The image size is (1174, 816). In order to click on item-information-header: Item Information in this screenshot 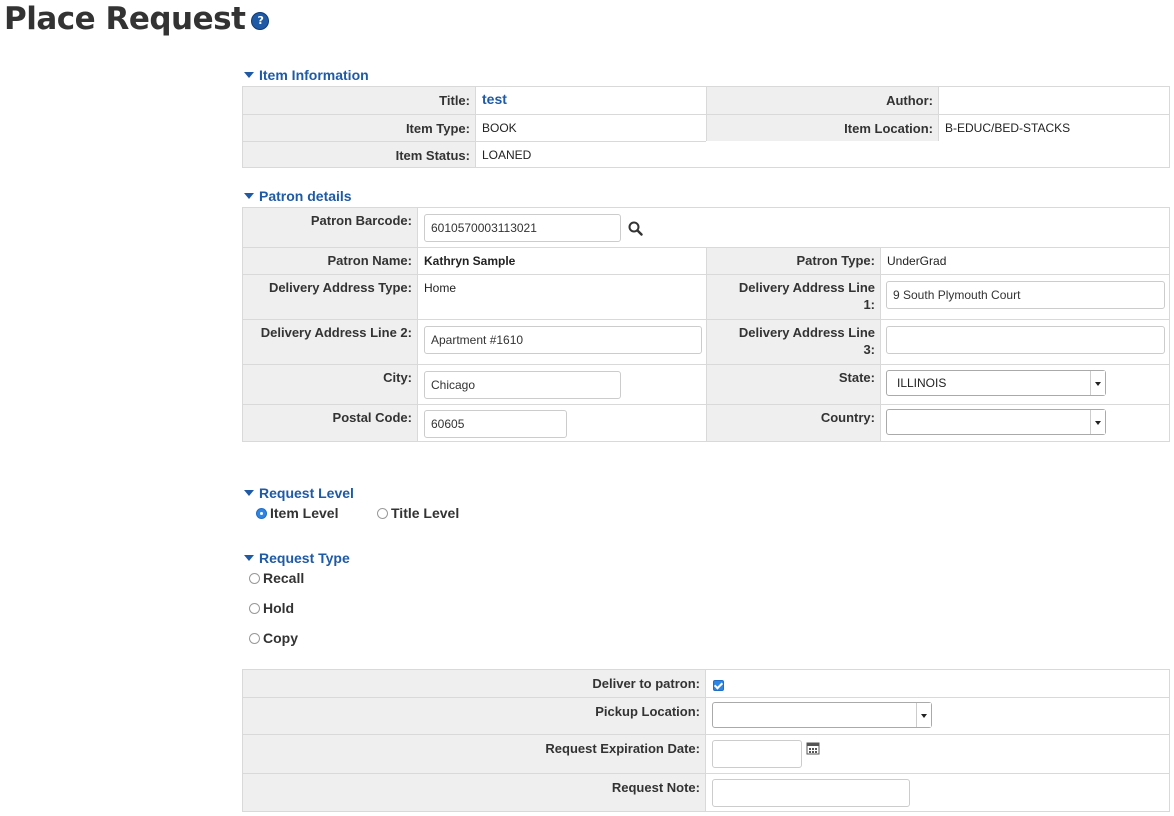, I will do `click(314, 75)`.